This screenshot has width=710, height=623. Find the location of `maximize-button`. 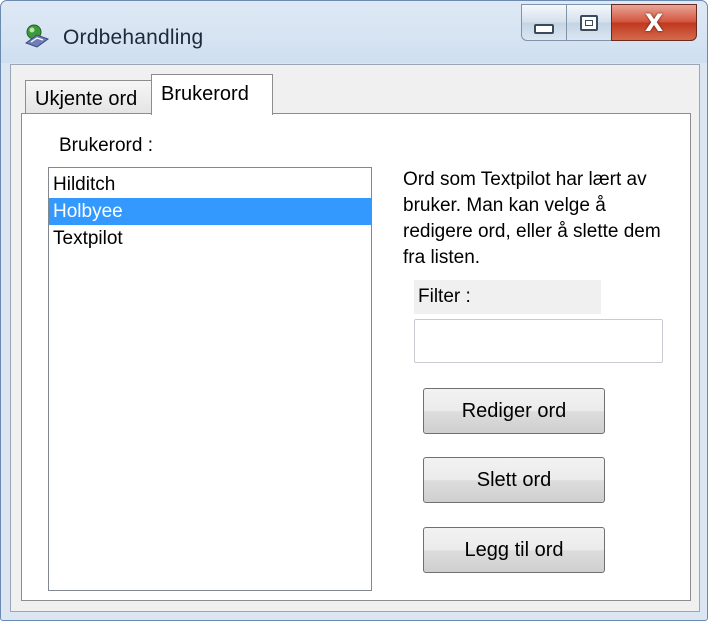

maximize-button is located at coordinates (589, 22).